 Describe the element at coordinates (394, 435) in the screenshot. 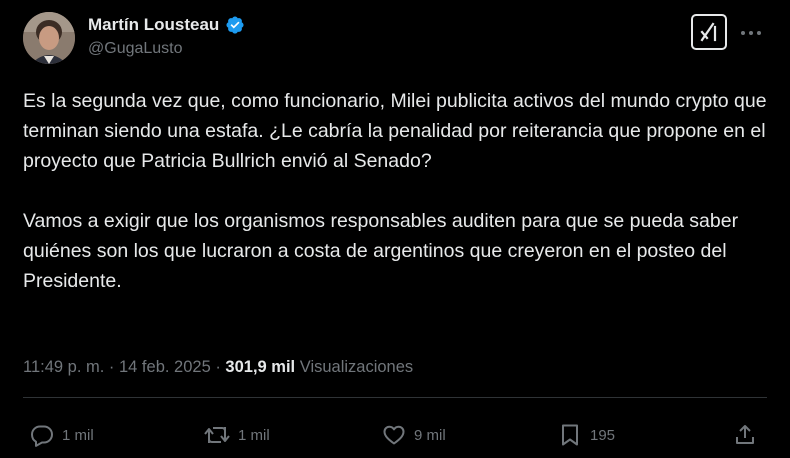

I see `like-icon` at that location.